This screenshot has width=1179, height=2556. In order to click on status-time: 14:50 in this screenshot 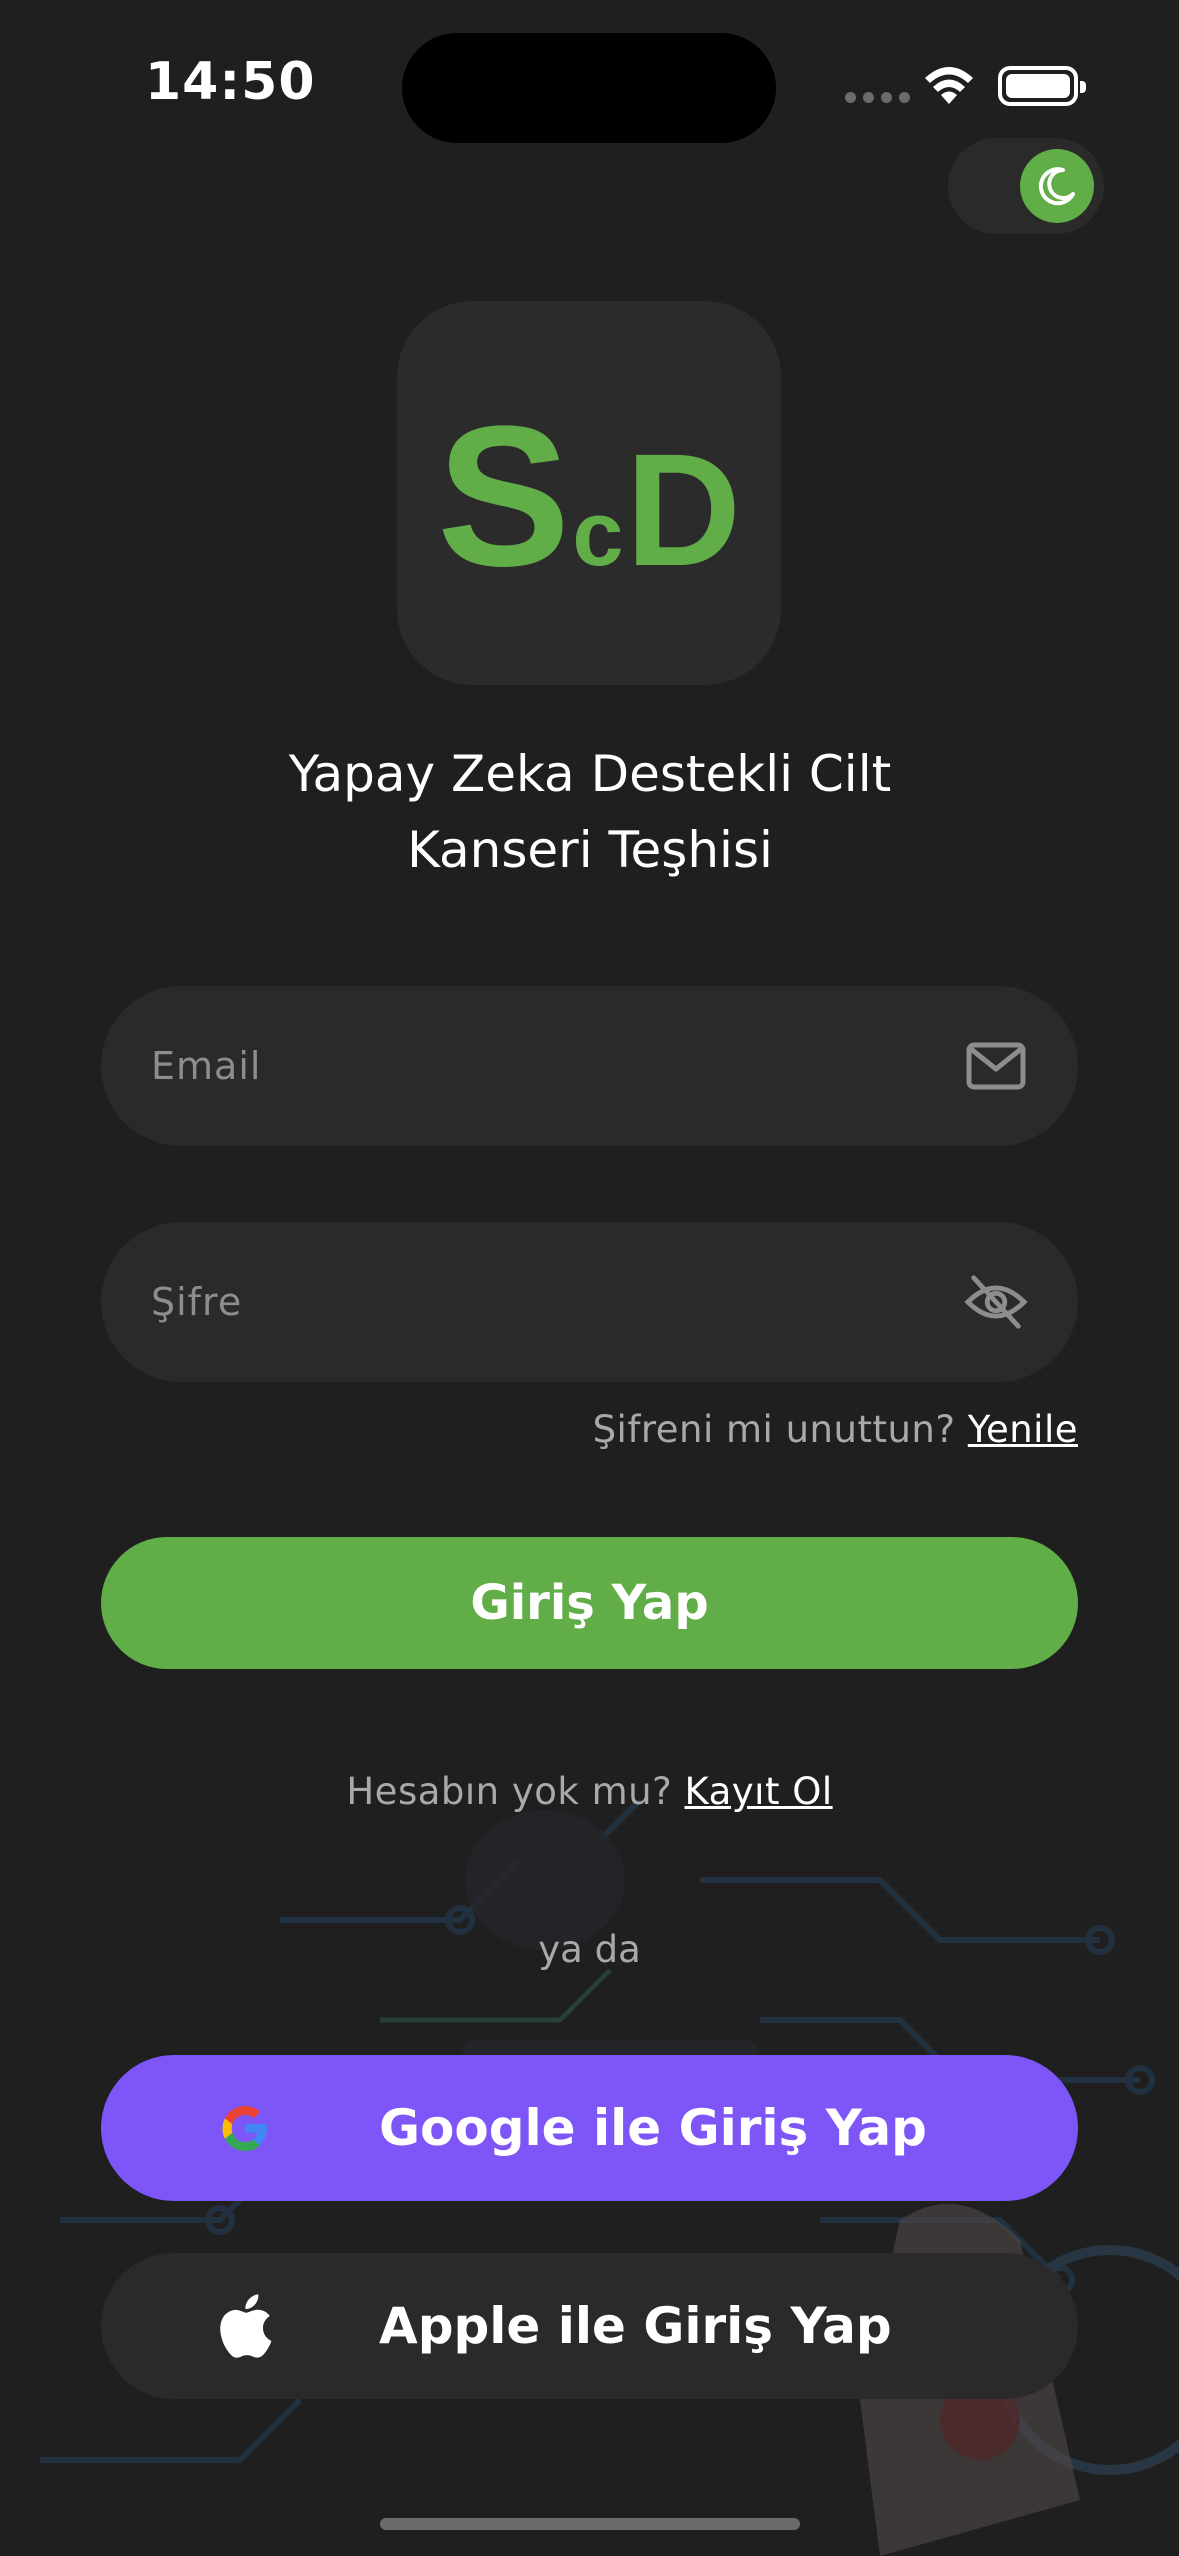, I will do `click(230, 82)`.